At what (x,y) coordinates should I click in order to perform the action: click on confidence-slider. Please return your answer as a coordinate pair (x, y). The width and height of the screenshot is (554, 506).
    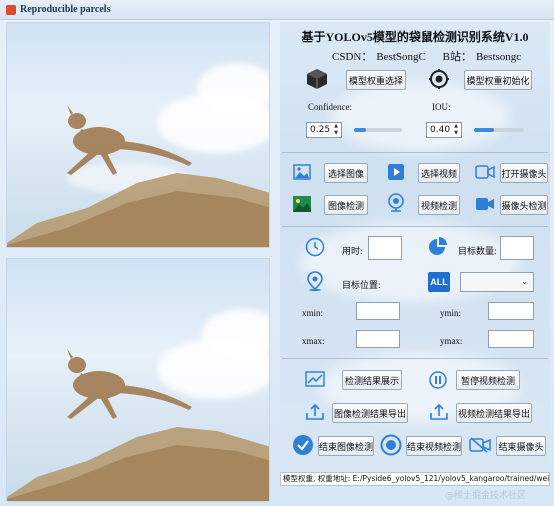
    Looking at the image, I should click on (378, 130).